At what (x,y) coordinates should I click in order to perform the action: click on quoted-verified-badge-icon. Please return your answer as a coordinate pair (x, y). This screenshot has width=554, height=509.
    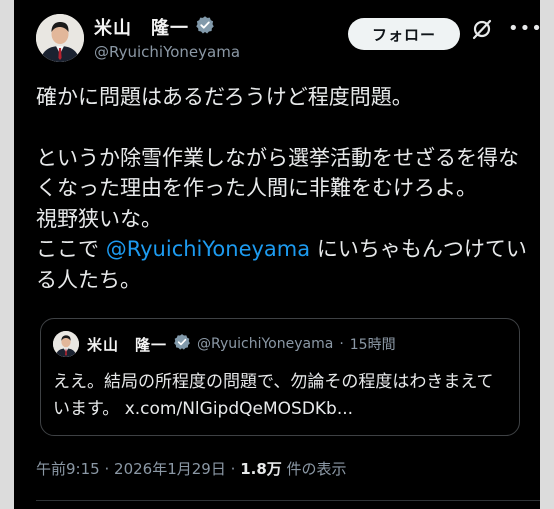
    Looking at the image, I should click on (182, 344).